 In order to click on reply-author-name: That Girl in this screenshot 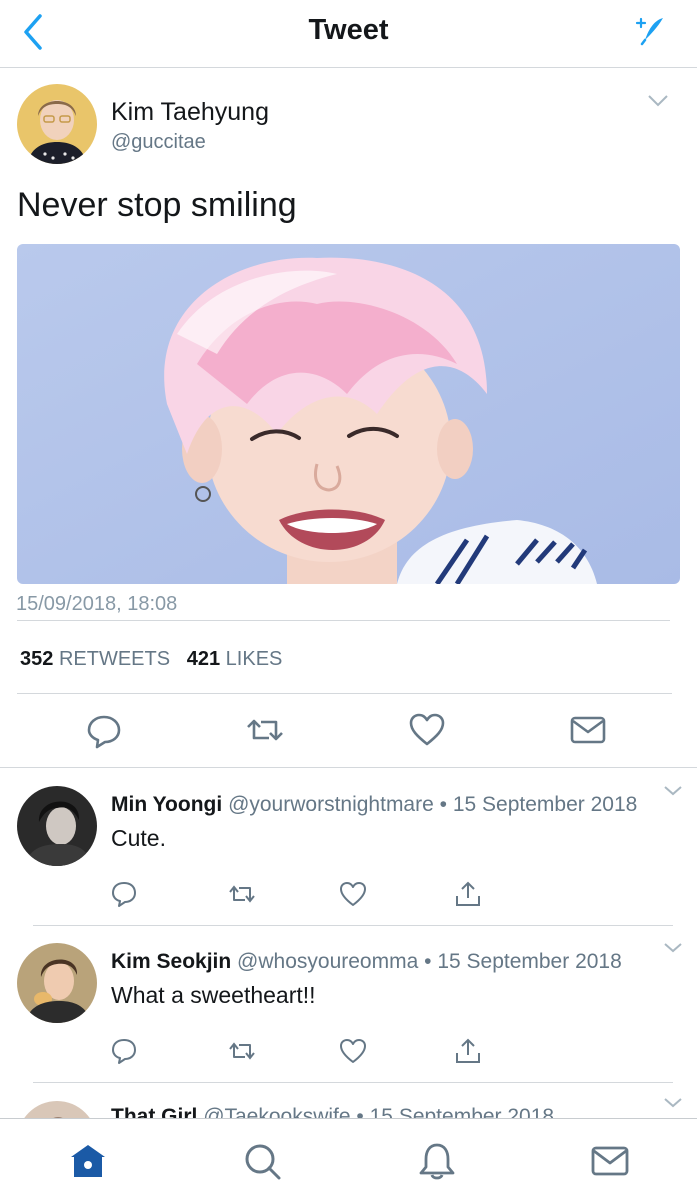, I will do `click(154, 1111)`.